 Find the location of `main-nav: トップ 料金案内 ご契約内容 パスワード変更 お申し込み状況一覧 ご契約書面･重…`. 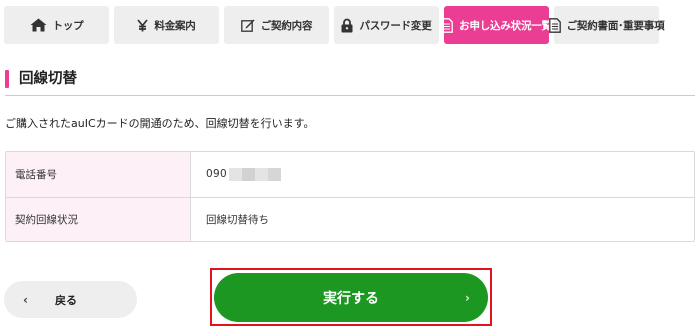

main-nav: トップ 料金案内 ご契約内容 パスワード変更 お申し込み状況一覧 ご契約書面･重… is located at coordinates (334, 25).